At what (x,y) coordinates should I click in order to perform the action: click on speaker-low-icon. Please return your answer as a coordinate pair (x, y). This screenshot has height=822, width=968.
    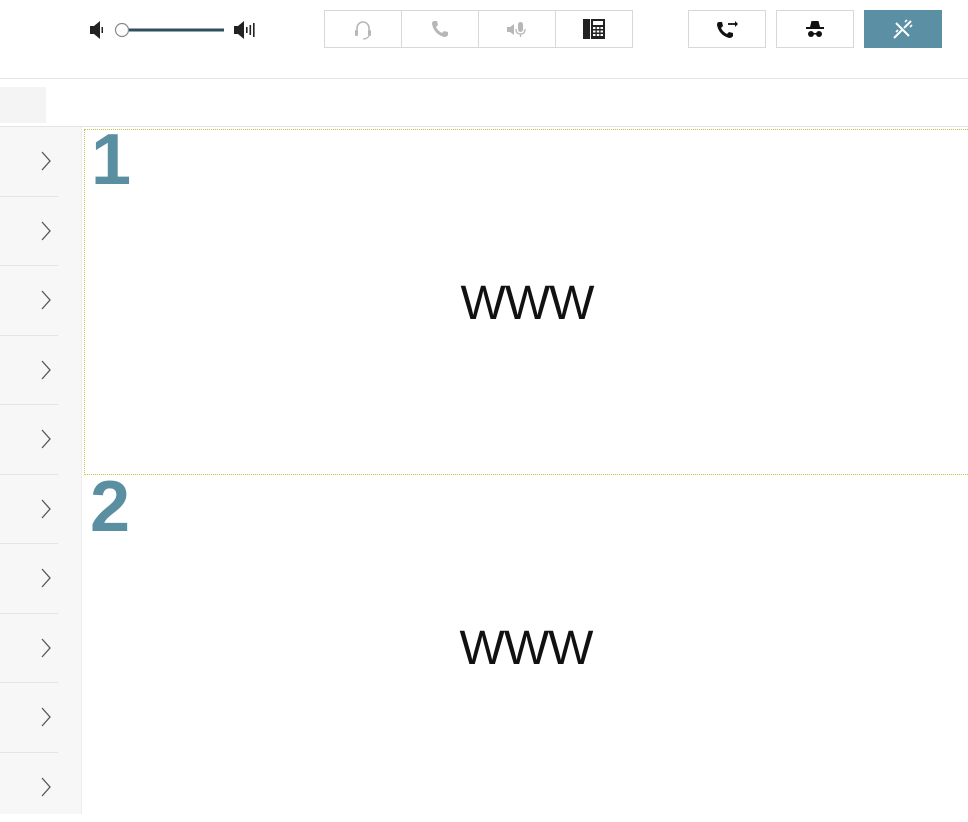
    Looking at the image, I should click on (96, 30).